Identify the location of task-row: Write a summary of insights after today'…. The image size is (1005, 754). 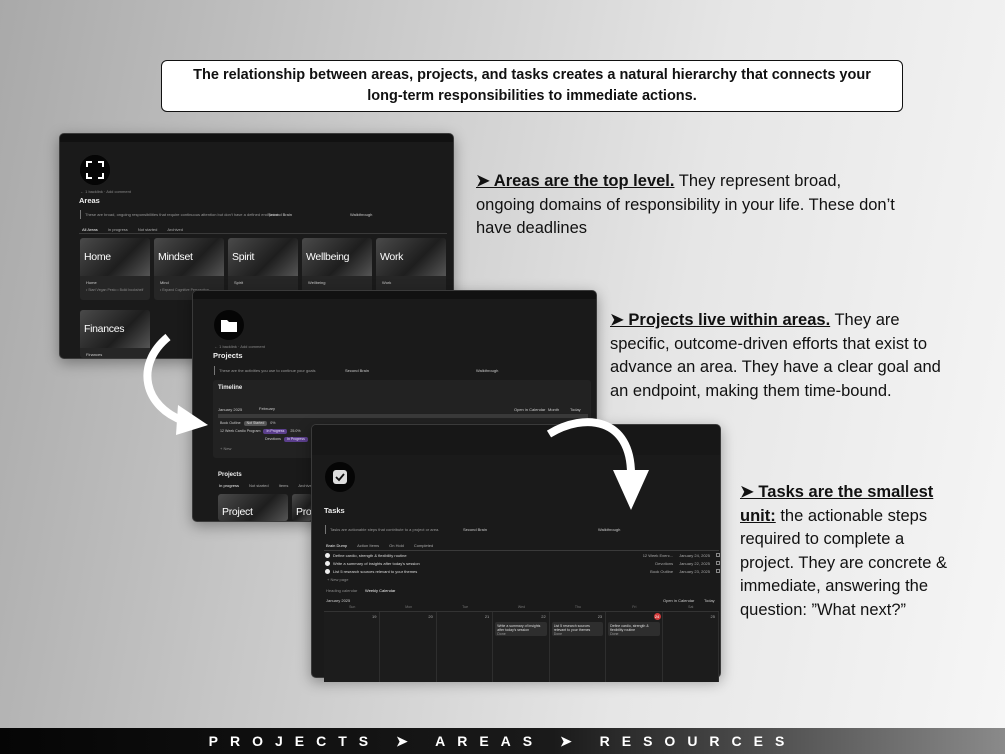
(522, 563).